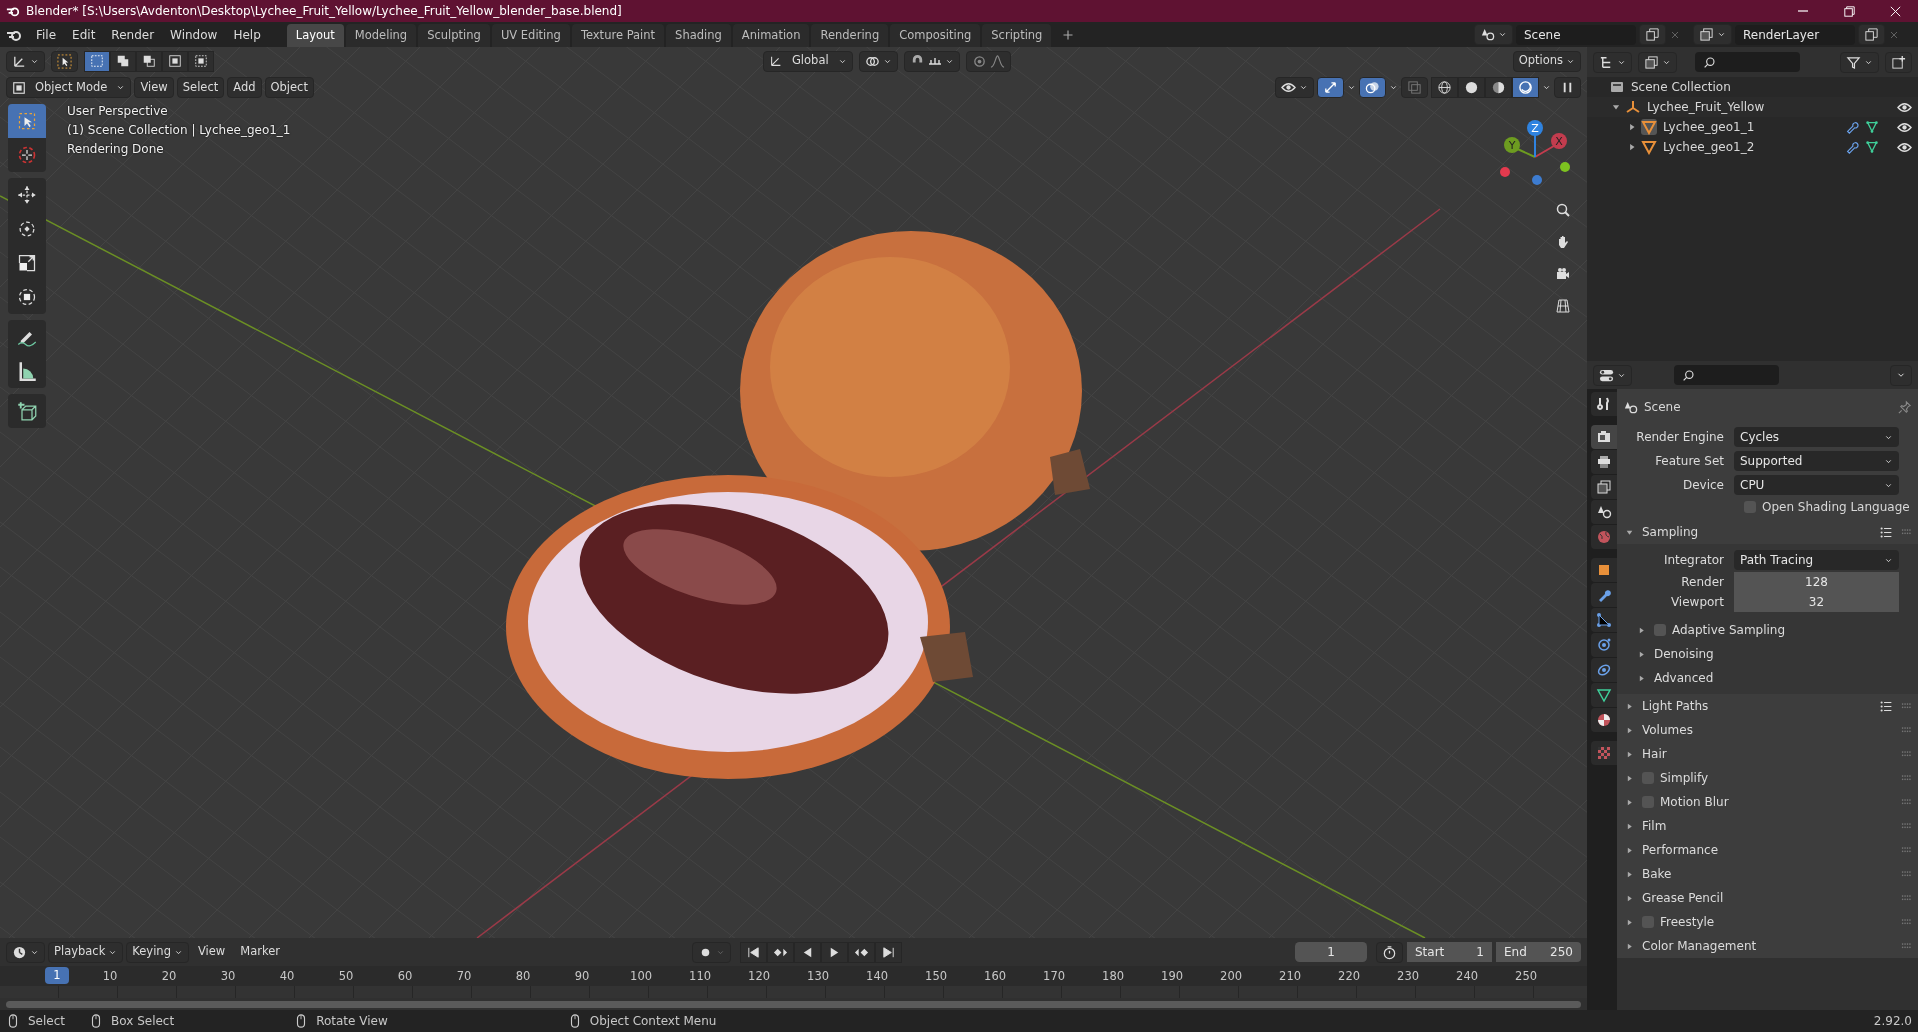  What do you see at coordinates (753, 952) in the screenshot?
I see `jump-to-start-button` at bounding box center [753, 952].